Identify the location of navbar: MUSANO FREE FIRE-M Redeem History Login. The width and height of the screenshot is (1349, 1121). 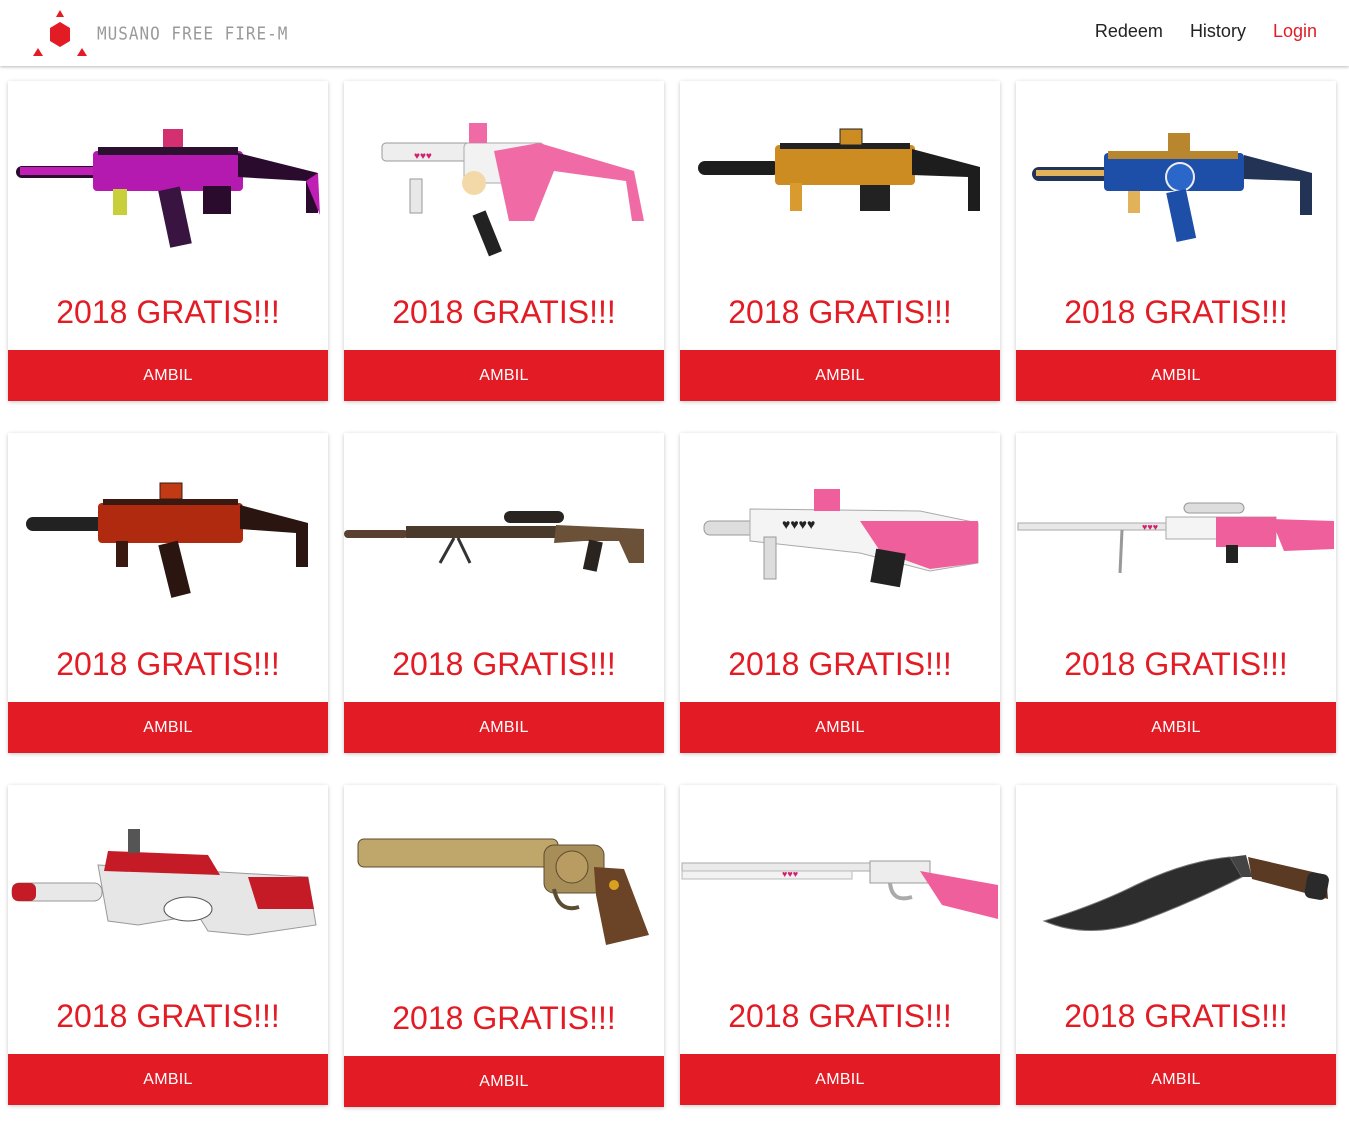
(674, 33).